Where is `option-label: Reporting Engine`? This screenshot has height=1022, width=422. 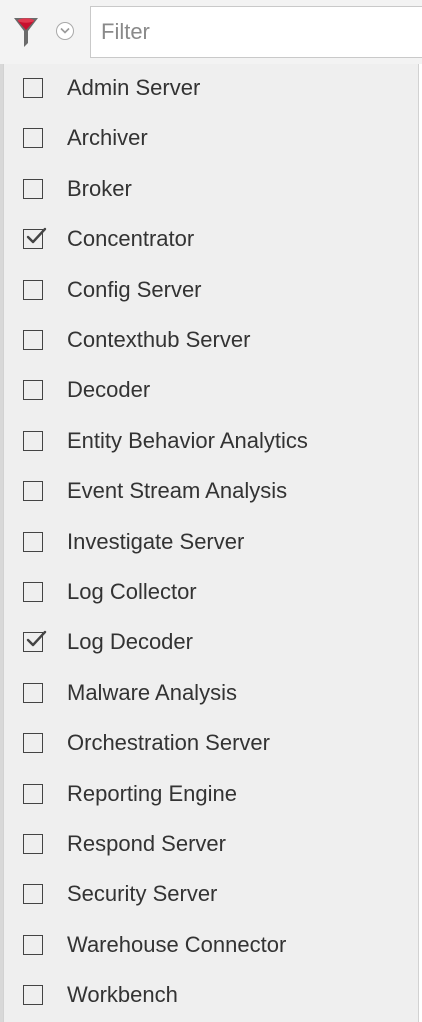
option-label: Reporting Engine is located at coordinates (152, 793).